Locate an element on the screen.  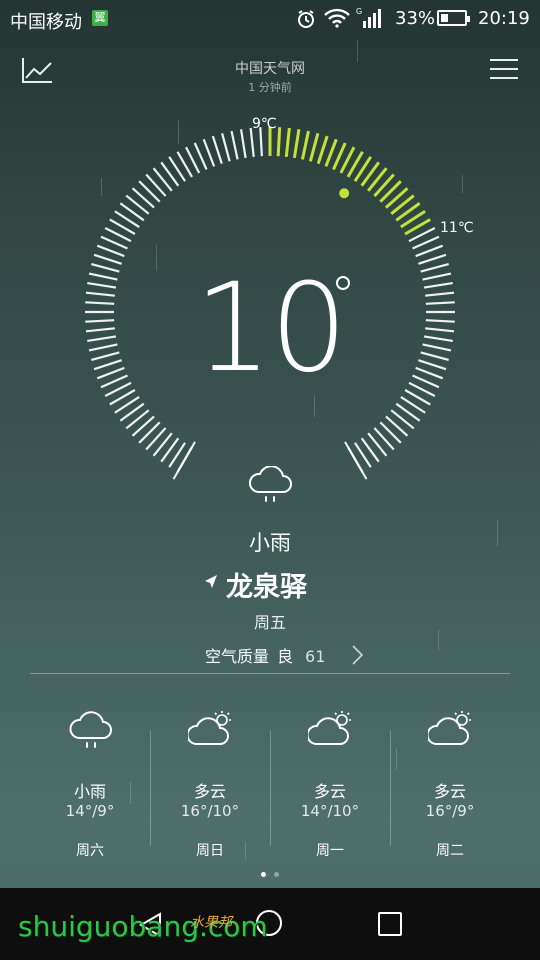
forecast-day: 多云 16°/10° 周日 is located at coordinates (210, 785).